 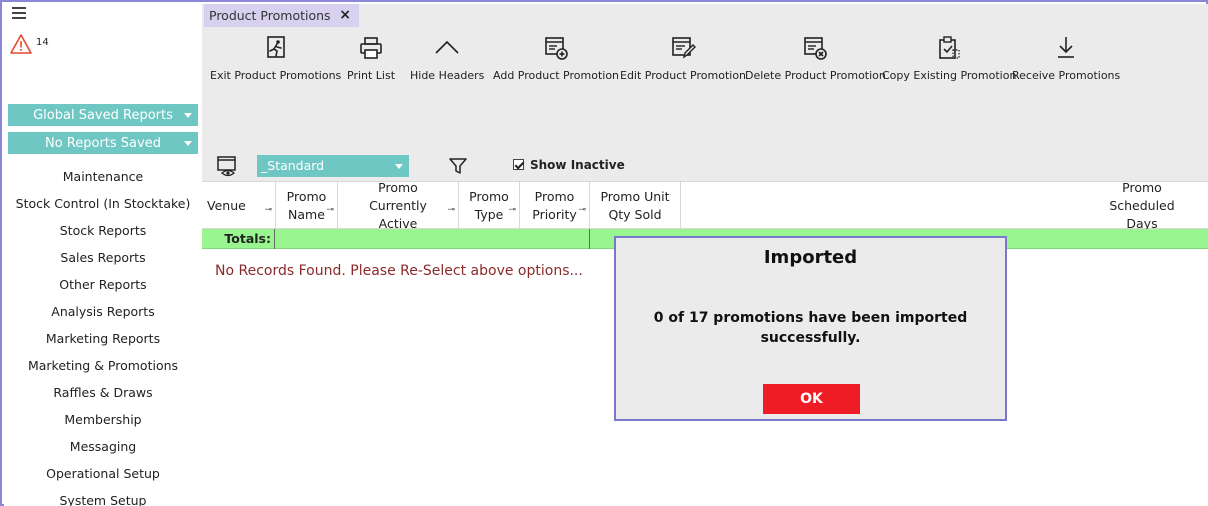 I want to click on tab-label: Product Promotions, so click(x=270, y=15).